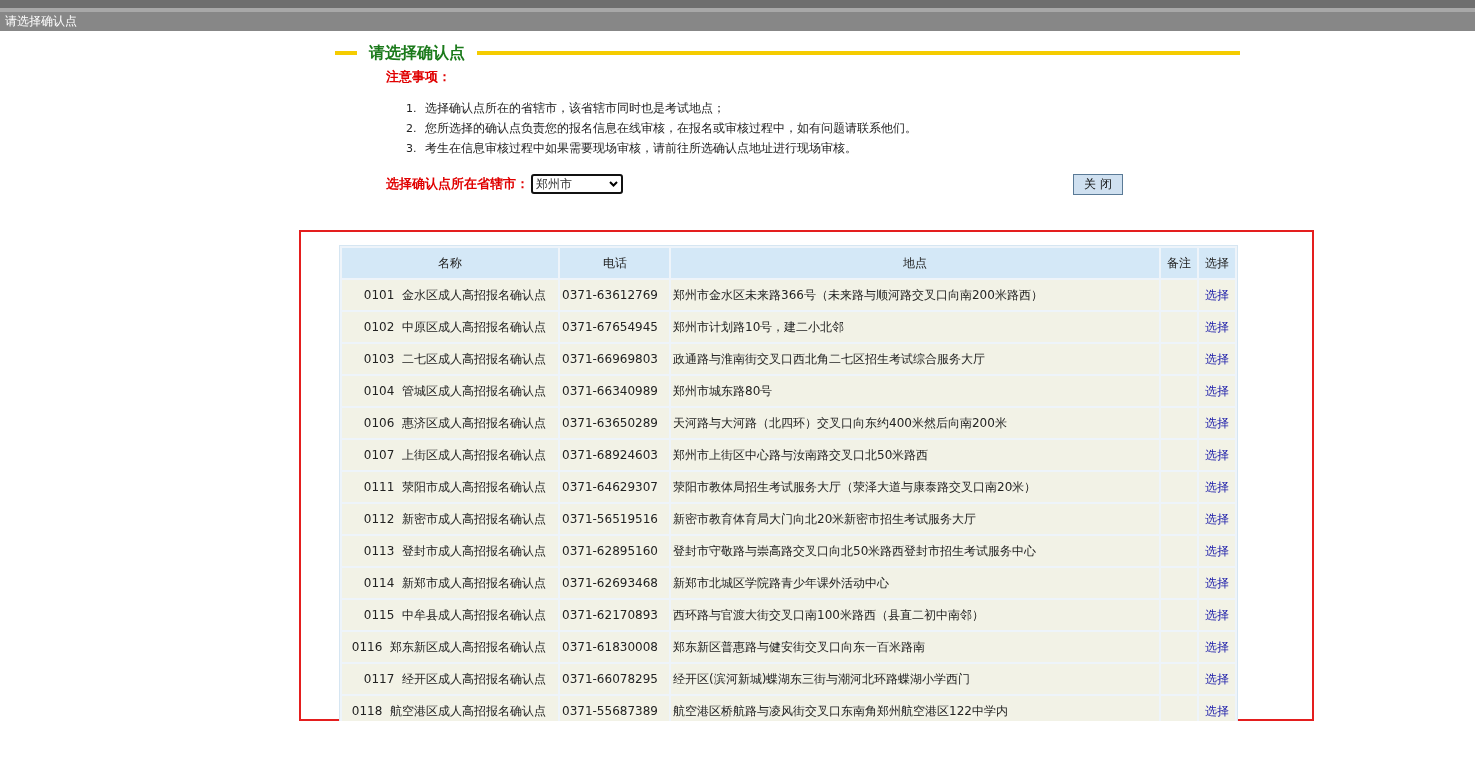 This screenshot has height=773, width=1475. I want to click on table-cell: 0107 上街区成人高招报名确认点, so click(450, 455).